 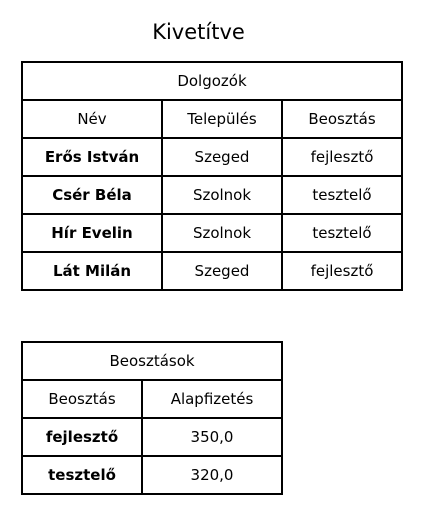 I want to click on table-cell: Erős István, so click(x=92, y=157).